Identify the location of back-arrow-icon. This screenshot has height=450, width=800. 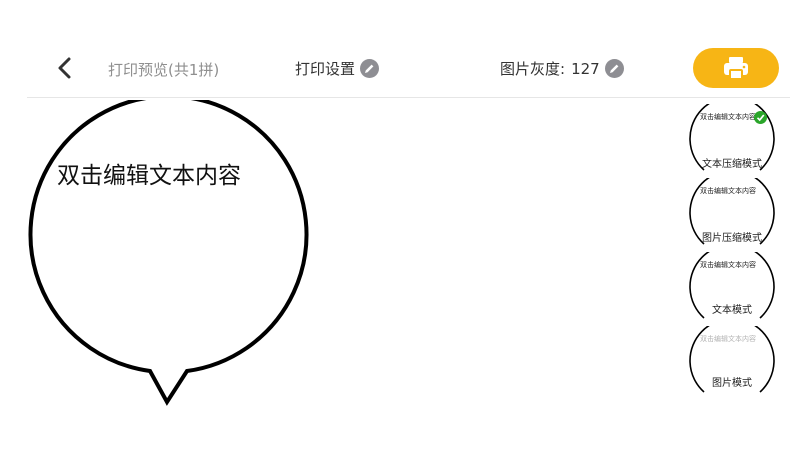
(64, 68).